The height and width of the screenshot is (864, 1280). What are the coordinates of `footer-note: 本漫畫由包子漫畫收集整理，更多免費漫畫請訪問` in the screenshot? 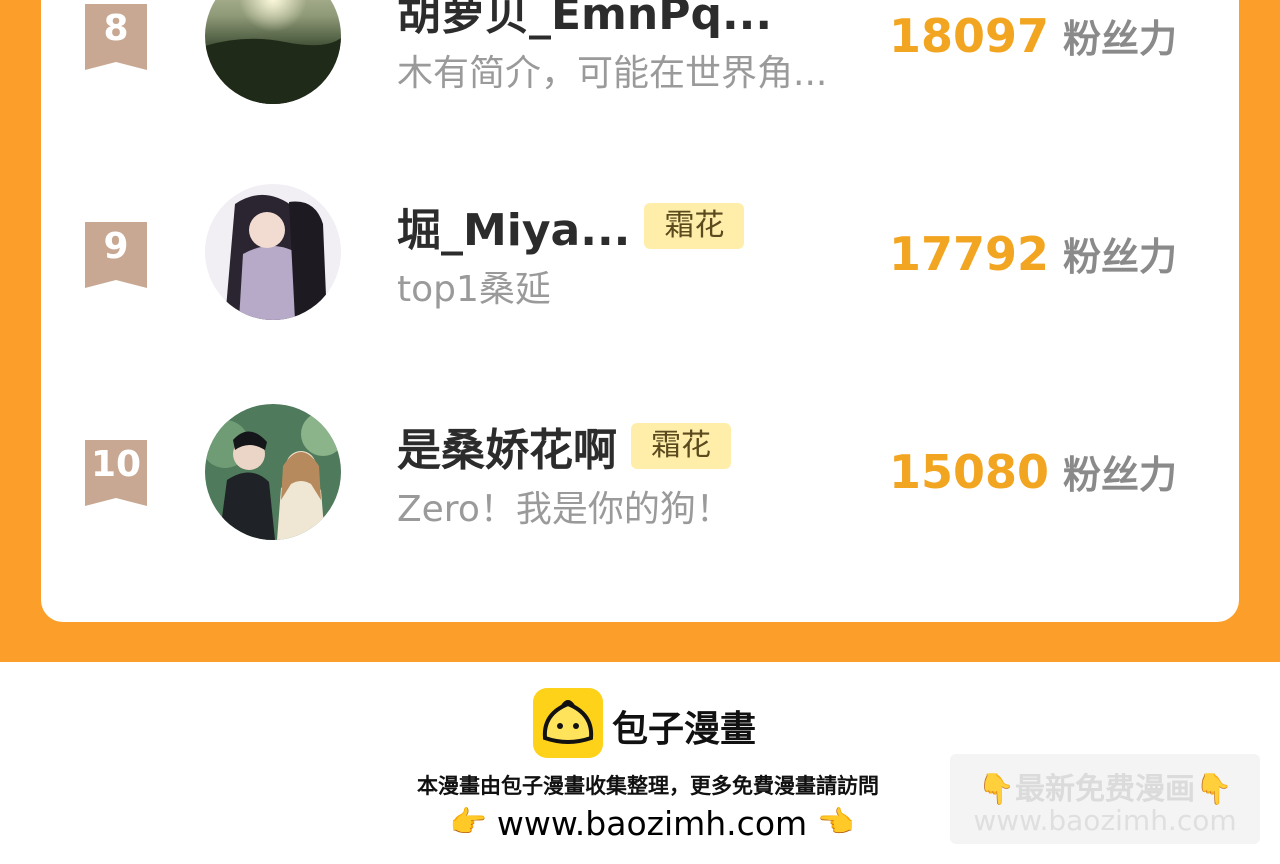 It's located at (648, 786).